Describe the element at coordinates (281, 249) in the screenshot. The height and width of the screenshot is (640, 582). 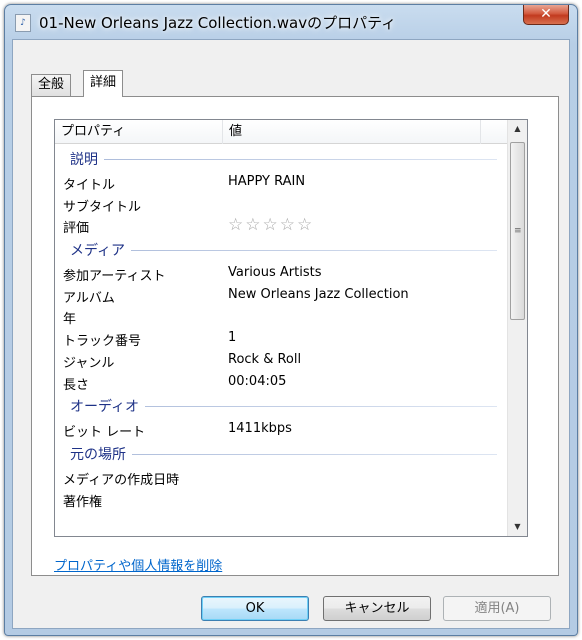
I see `section-header-media: メディア` at that location.